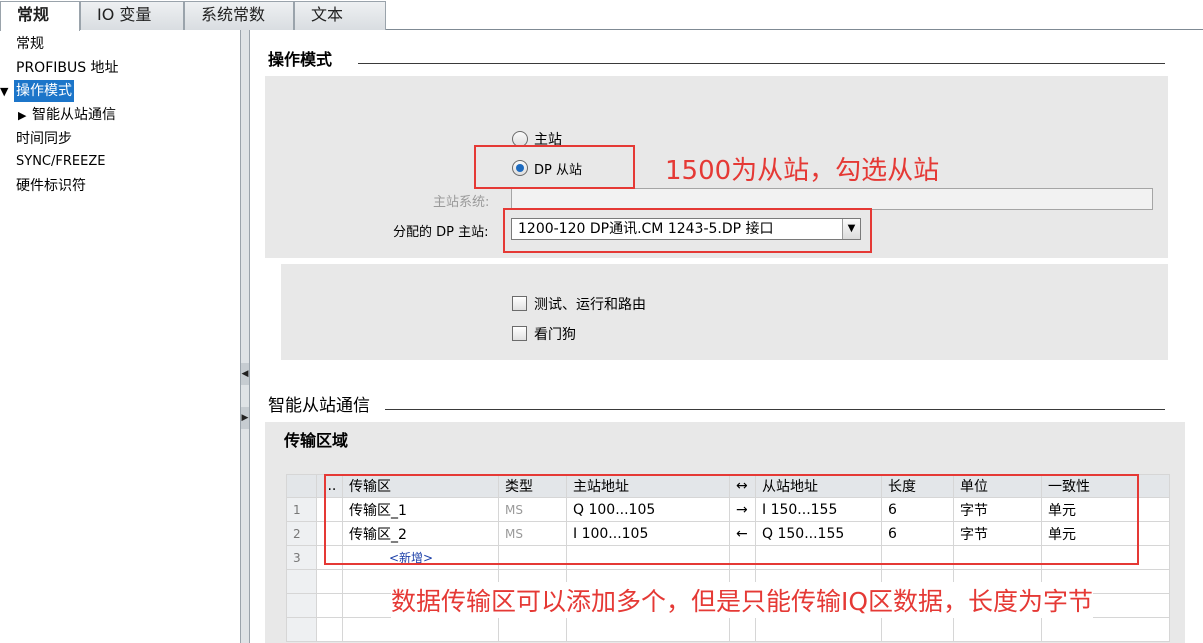  I want to click on triangle-right-icon: ▶, so click(25, 116).